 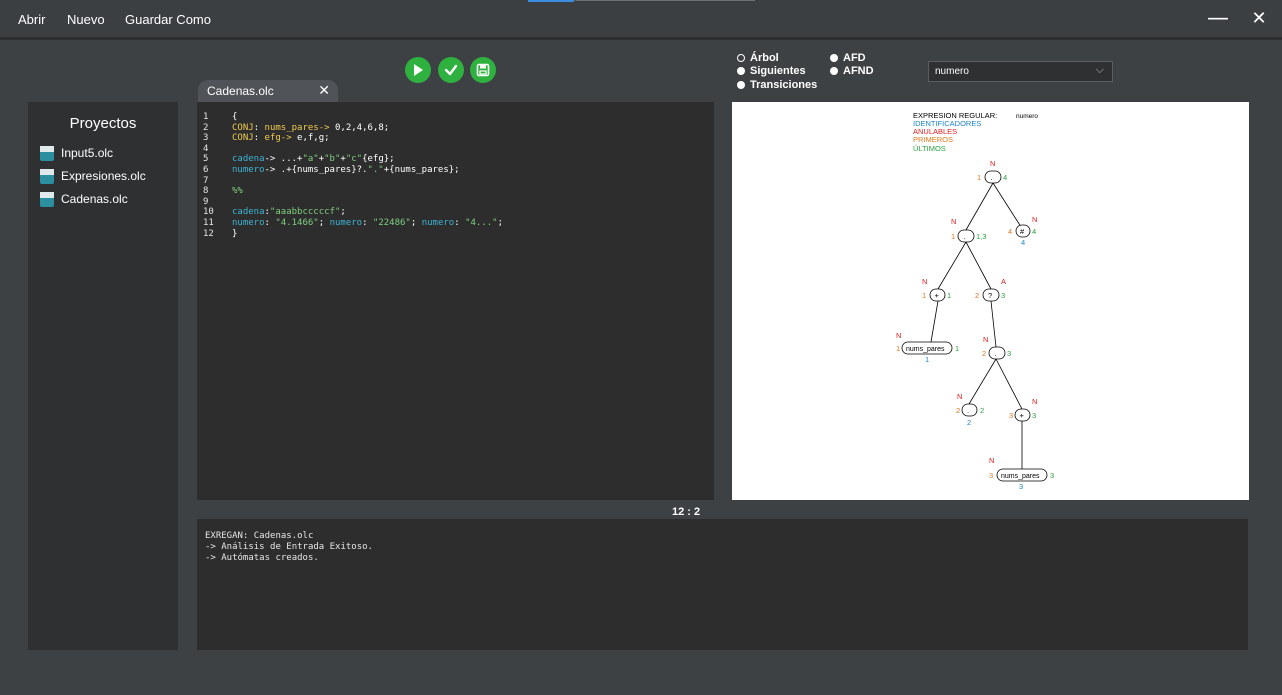 What do you see at coordinates (1034, 231) in the screenshot?
I see `node-last: 4` at bounding box center [1034, 231].